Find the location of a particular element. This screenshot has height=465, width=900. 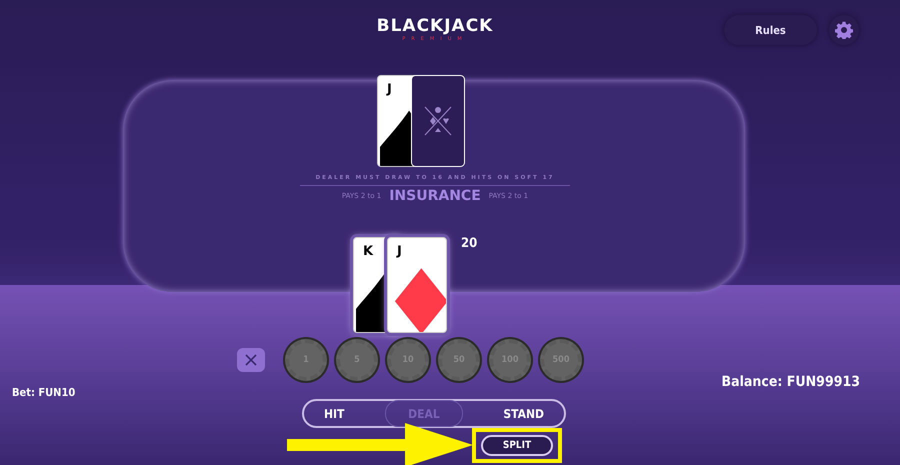

split-button: SPLIT is located at coordinates (517, 445).